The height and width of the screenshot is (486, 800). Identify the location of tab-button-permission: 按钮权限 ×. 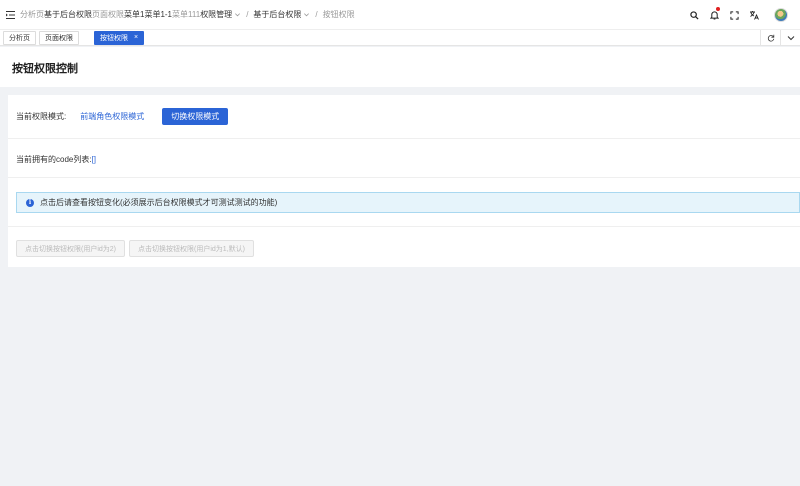
(119, 37).